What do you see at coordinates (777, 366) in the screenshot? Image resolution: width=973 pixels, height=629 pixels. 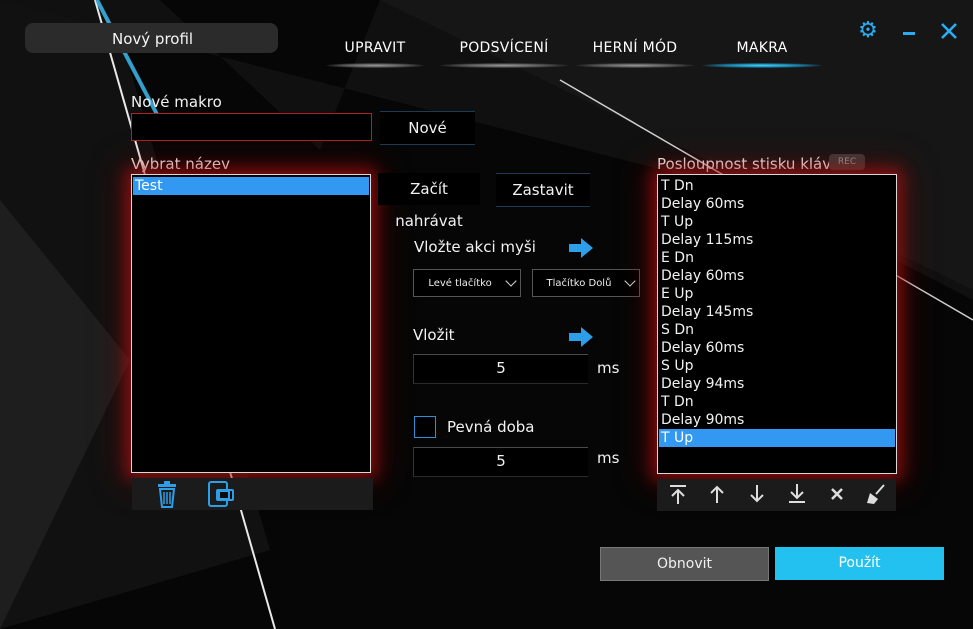 I see `list-item: S Up` at bounding box center [777, 366].